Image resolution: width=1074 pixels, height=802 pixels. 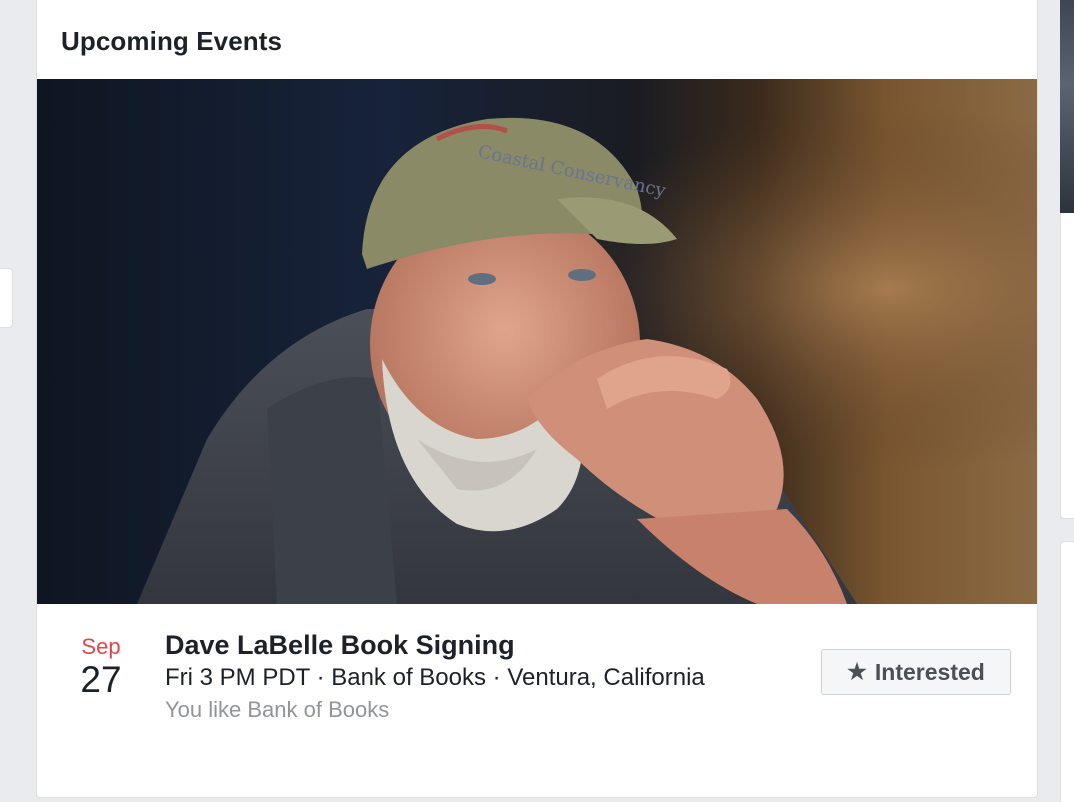 What do you see at coordinates (537, 39) in the screenshot?
I see `card-header: Upcoming Events` at bounding box center [537, 39].